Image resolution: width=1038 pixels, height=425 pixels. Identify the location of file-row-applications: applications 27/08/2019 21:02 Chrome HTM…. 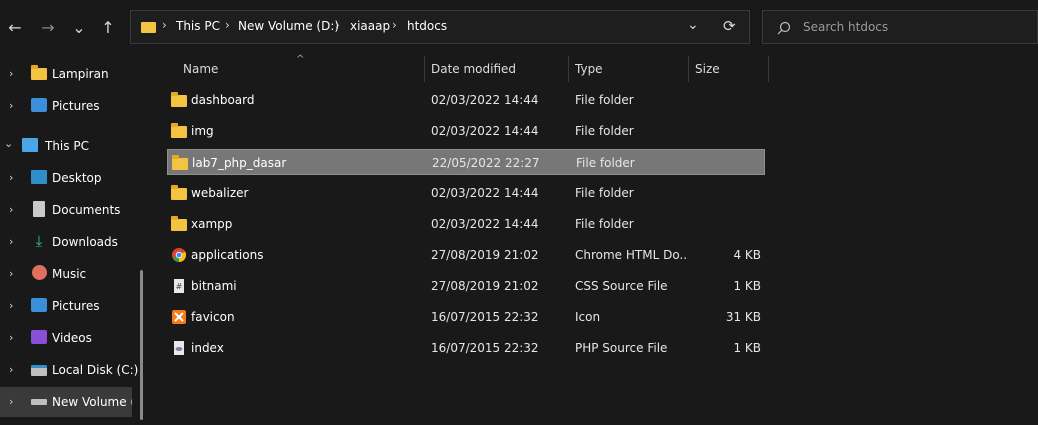
(466, 255).